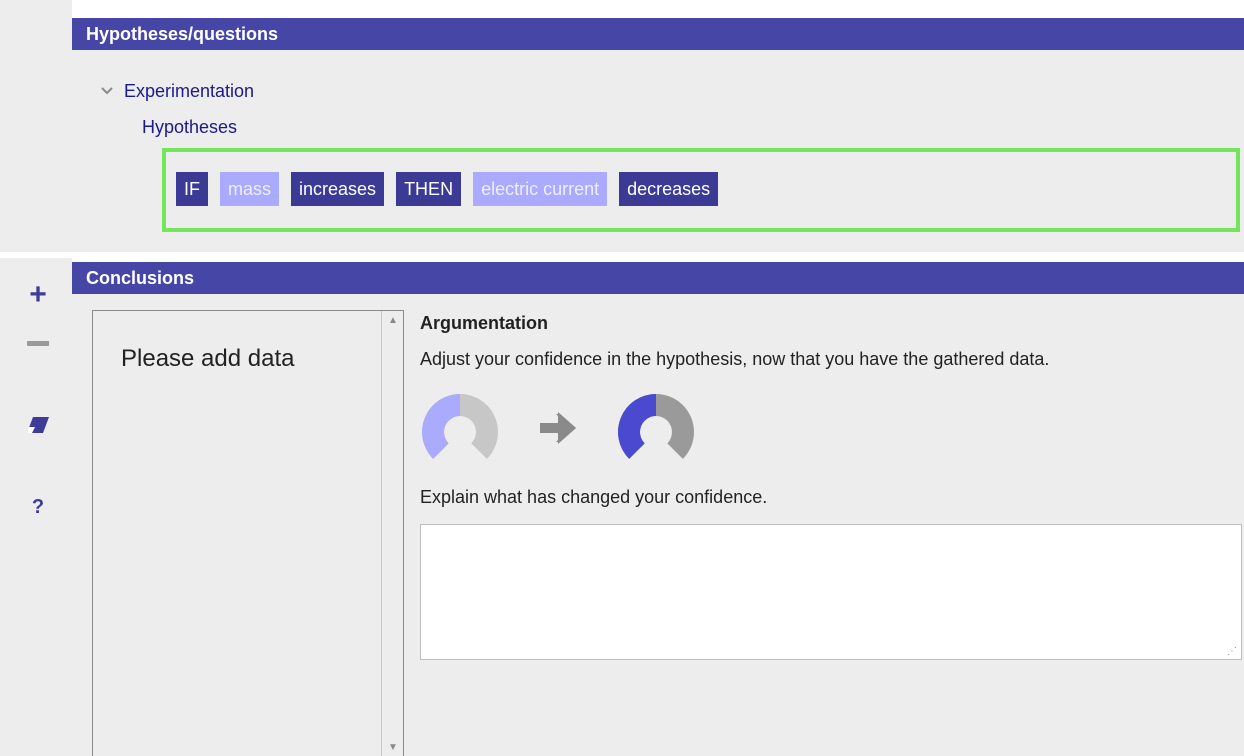  What do you see at coordinates (831, 592) in the screenshot?
I see `explanation-textarea: ⋰` at bounding box center [831, 592].